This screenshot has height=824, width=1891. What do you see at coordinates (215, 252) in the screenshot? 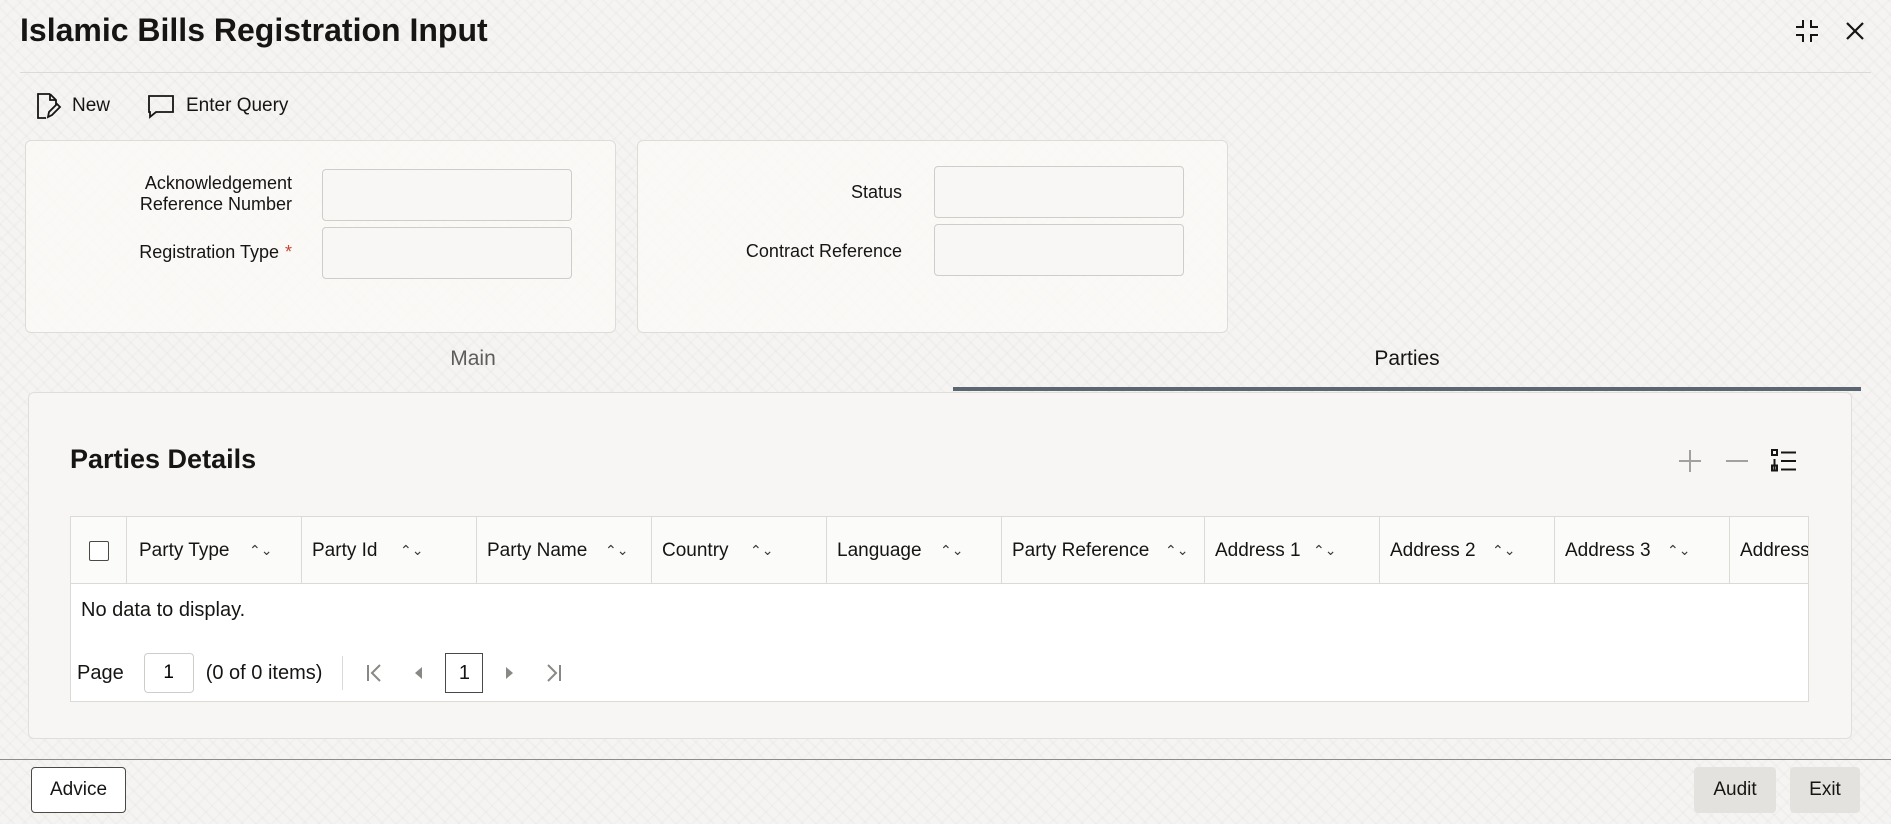
I see `registration-type-label: Registration Type *` at bounding box center [215, 252].